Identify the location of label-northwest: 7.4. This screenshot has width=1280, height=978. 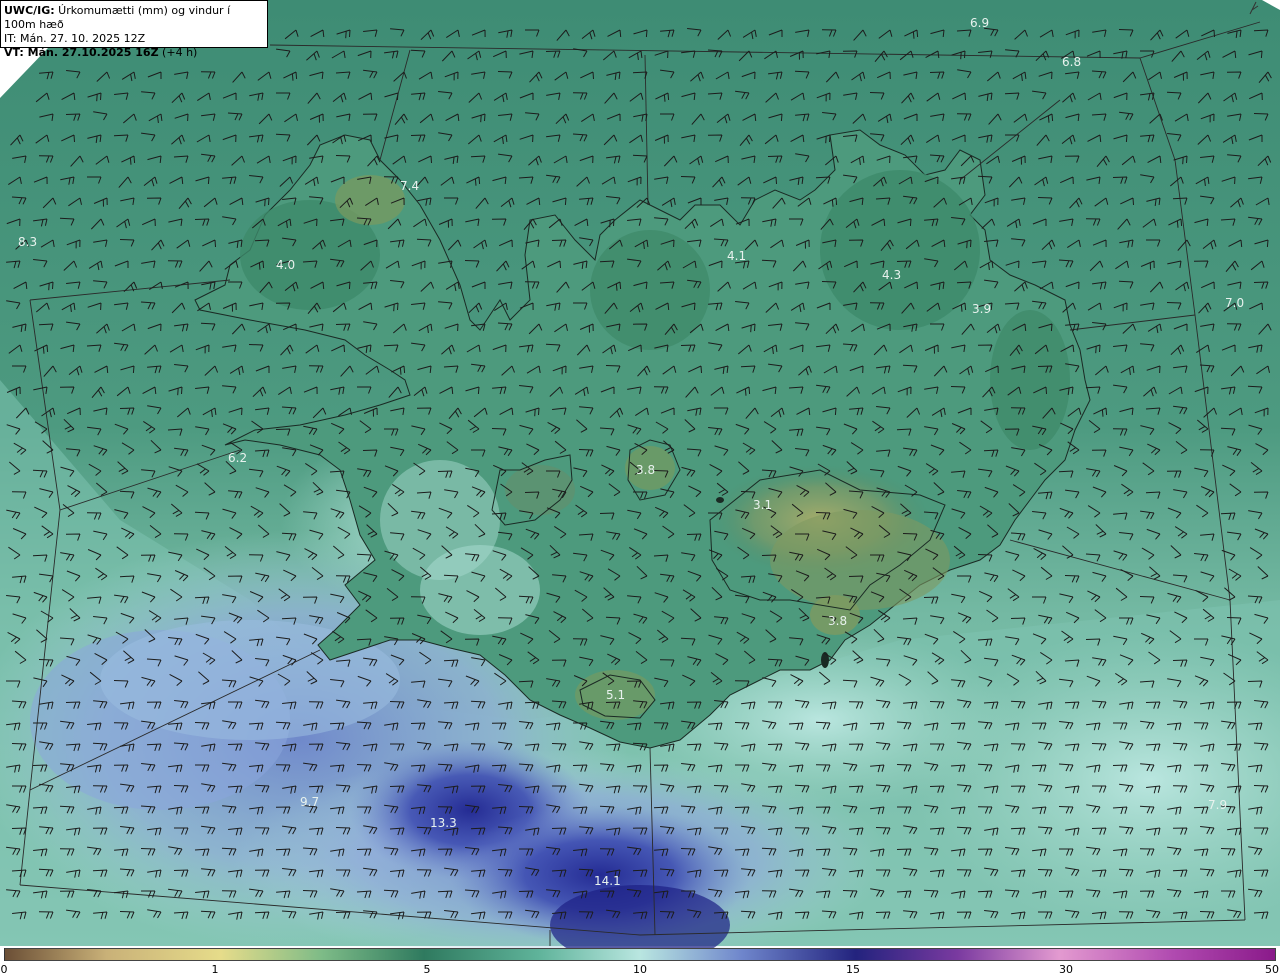
(409, 186).